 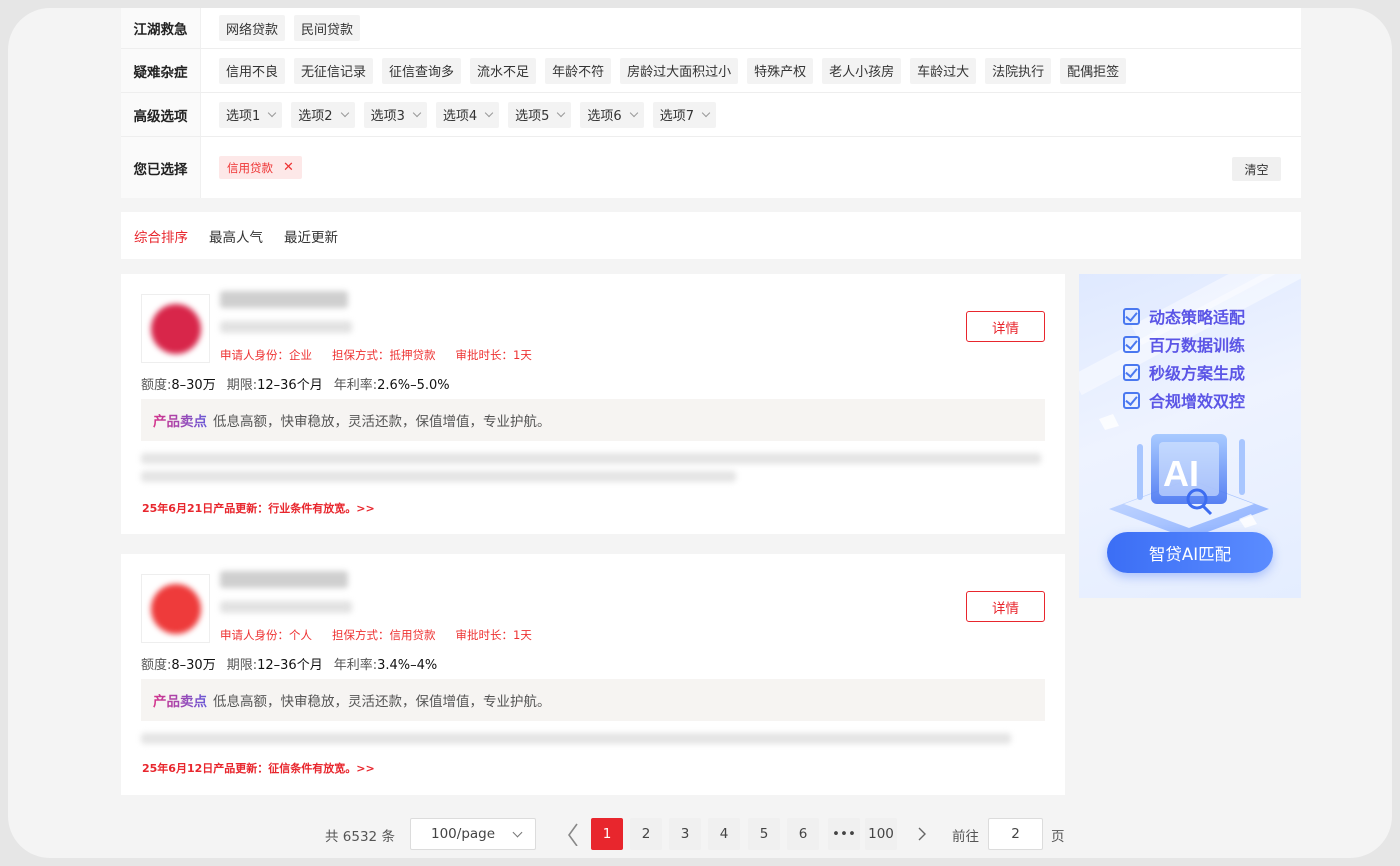 I want to click on page-button: 6, so click(x=803, y=834).